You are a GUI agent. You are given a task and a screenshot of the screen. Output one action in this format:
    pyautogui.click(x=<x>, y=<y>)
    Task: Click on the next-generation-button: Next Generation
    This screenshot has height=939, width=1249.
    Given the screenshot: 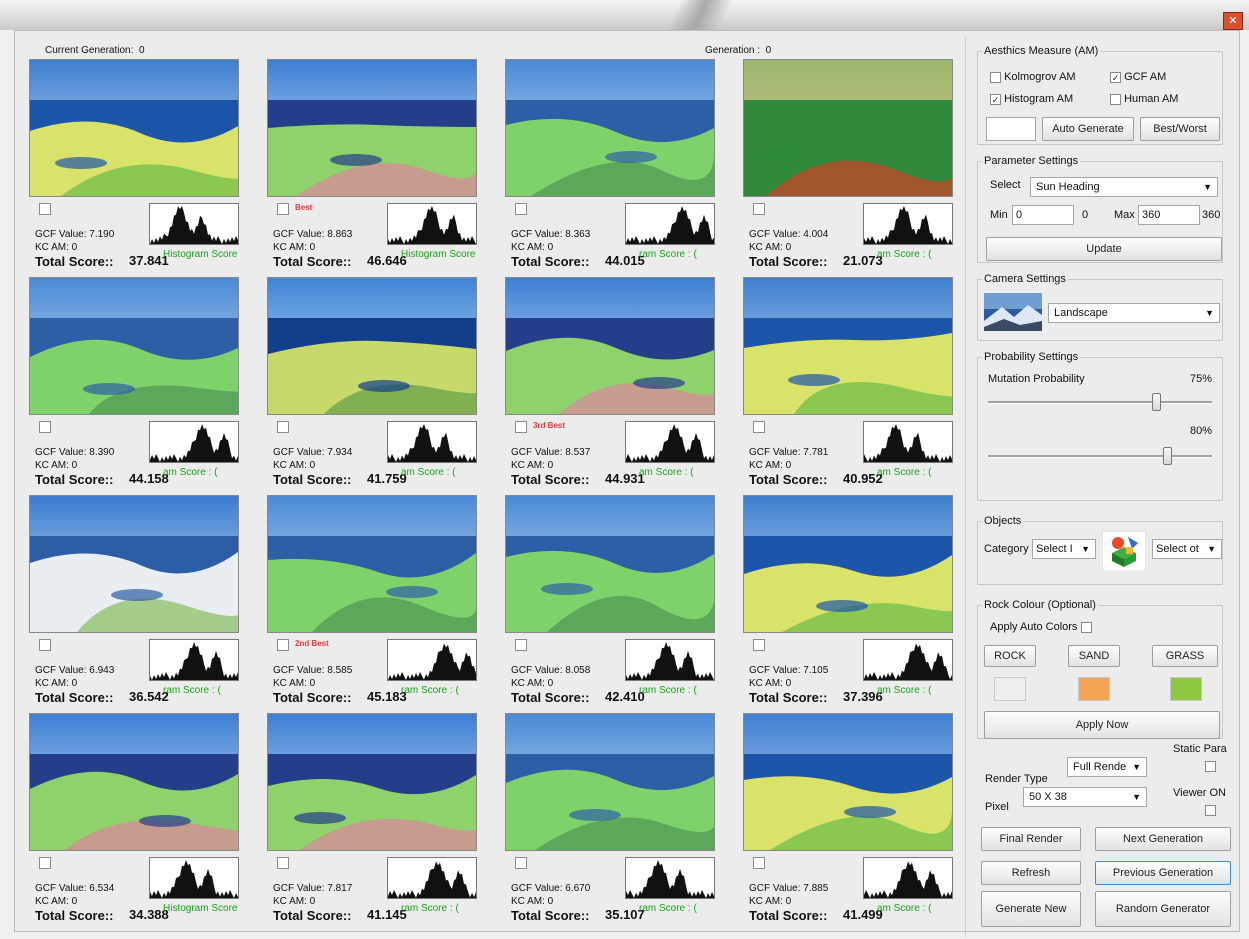 What is the action you would take?
    pyautogui.click(x=1163, y=839)
    